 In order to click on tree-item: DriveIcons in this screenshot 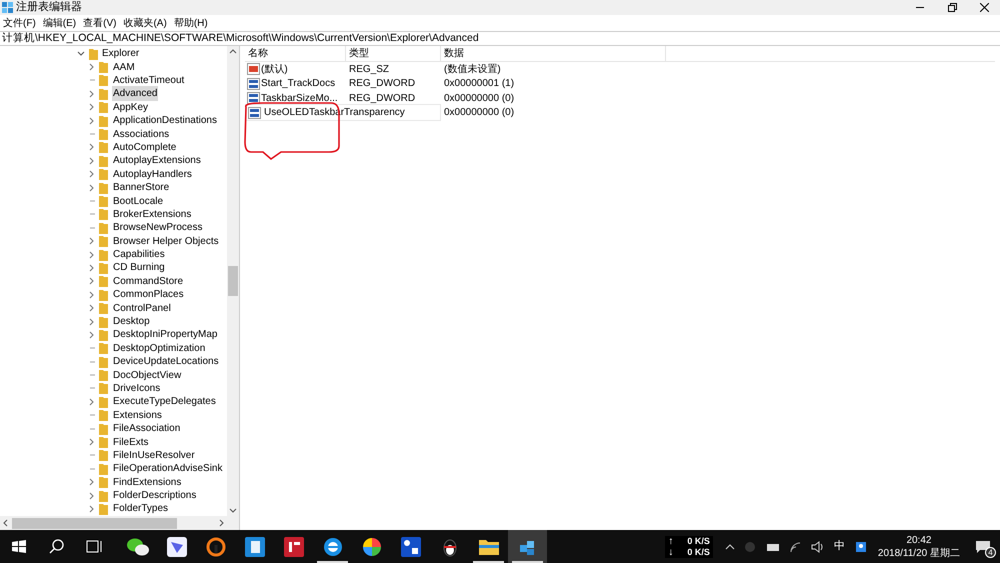, I will do `click(137, 388)`.